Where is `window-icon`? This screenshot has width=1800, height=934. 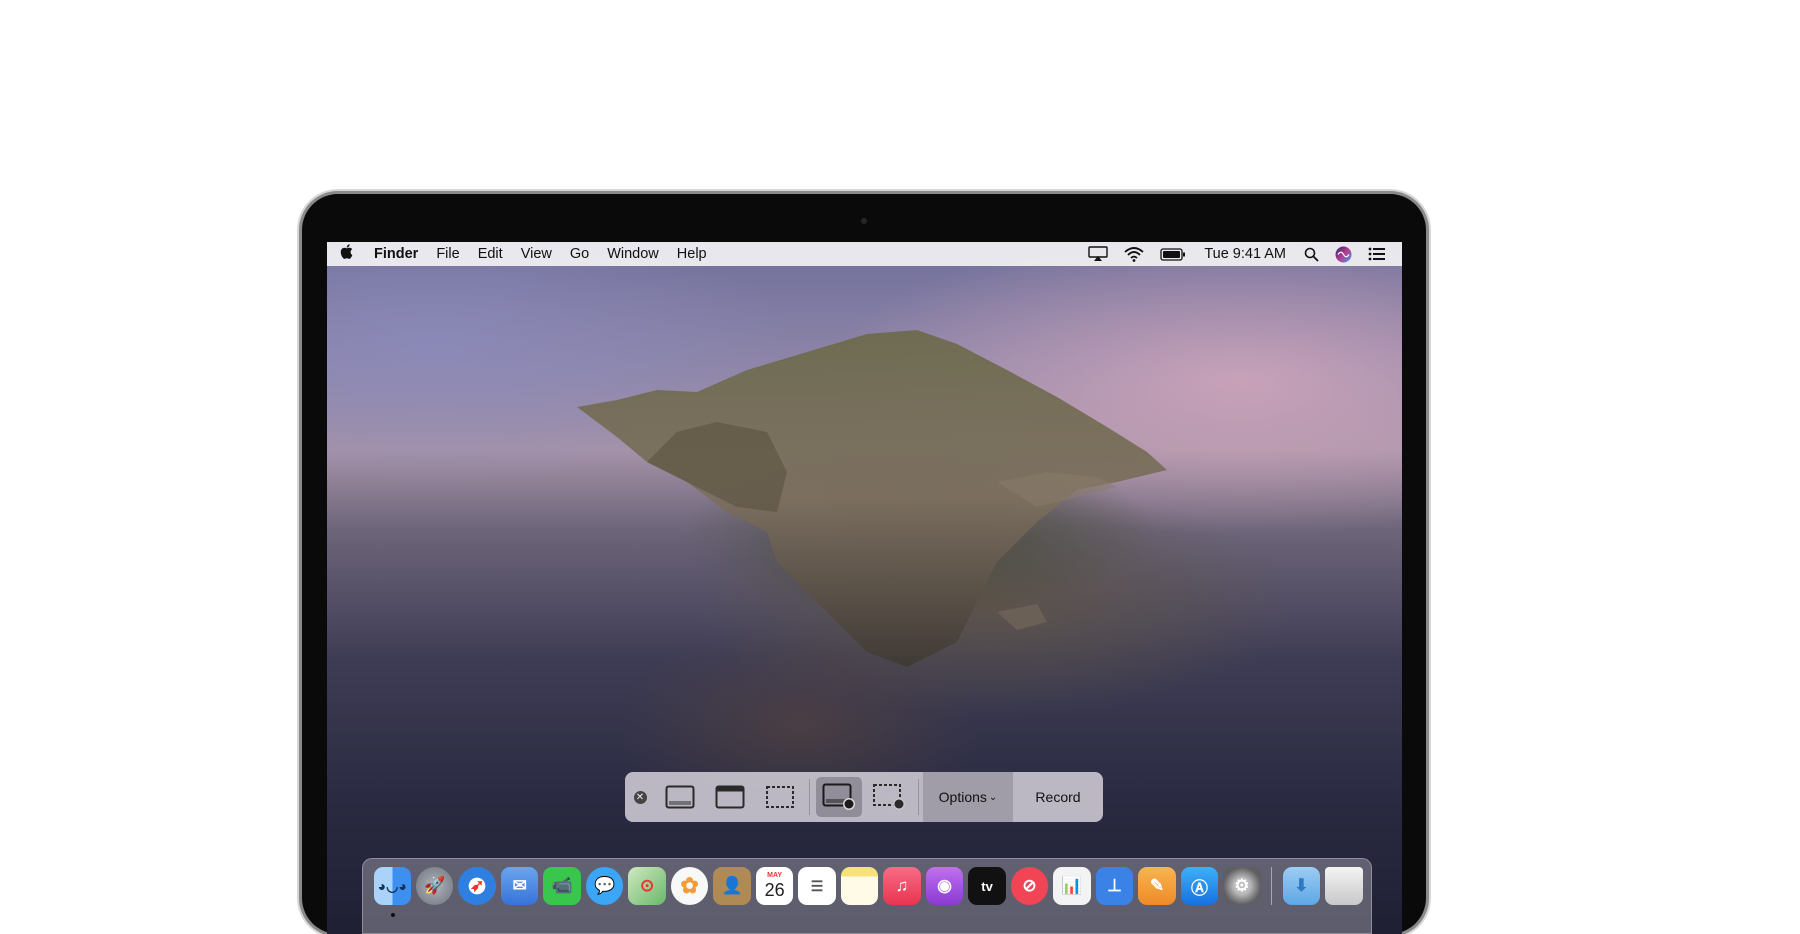
window-icon is located at coordinates (730, 797).